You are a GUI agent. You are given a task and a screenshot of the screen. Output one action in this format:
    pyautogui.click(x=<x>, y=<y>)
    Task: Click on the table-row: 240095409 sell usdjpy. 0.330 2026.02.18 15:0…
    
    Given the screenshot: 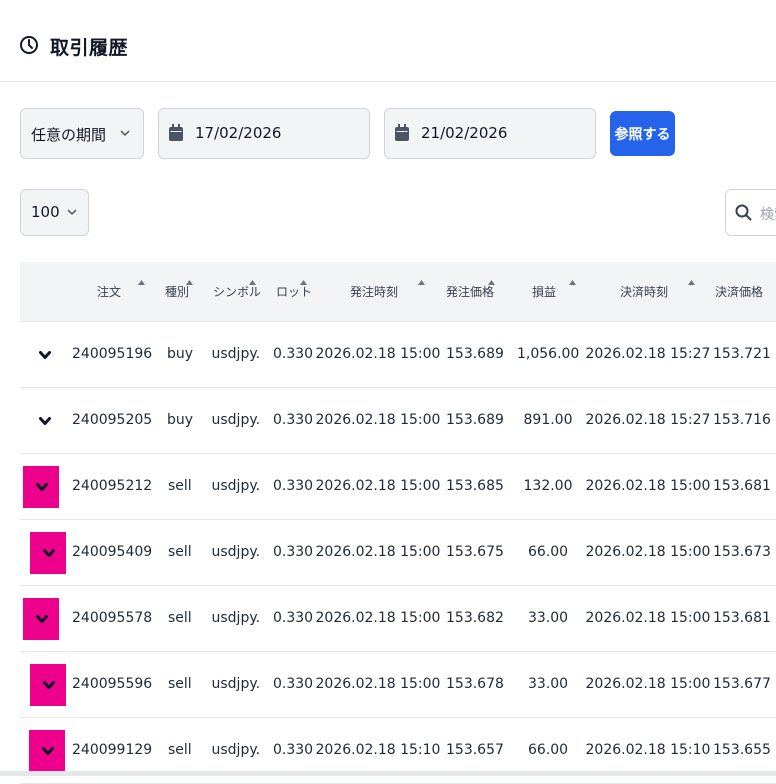 What is the action you would take?
    pyautogui.click(x=398, y=553)
    